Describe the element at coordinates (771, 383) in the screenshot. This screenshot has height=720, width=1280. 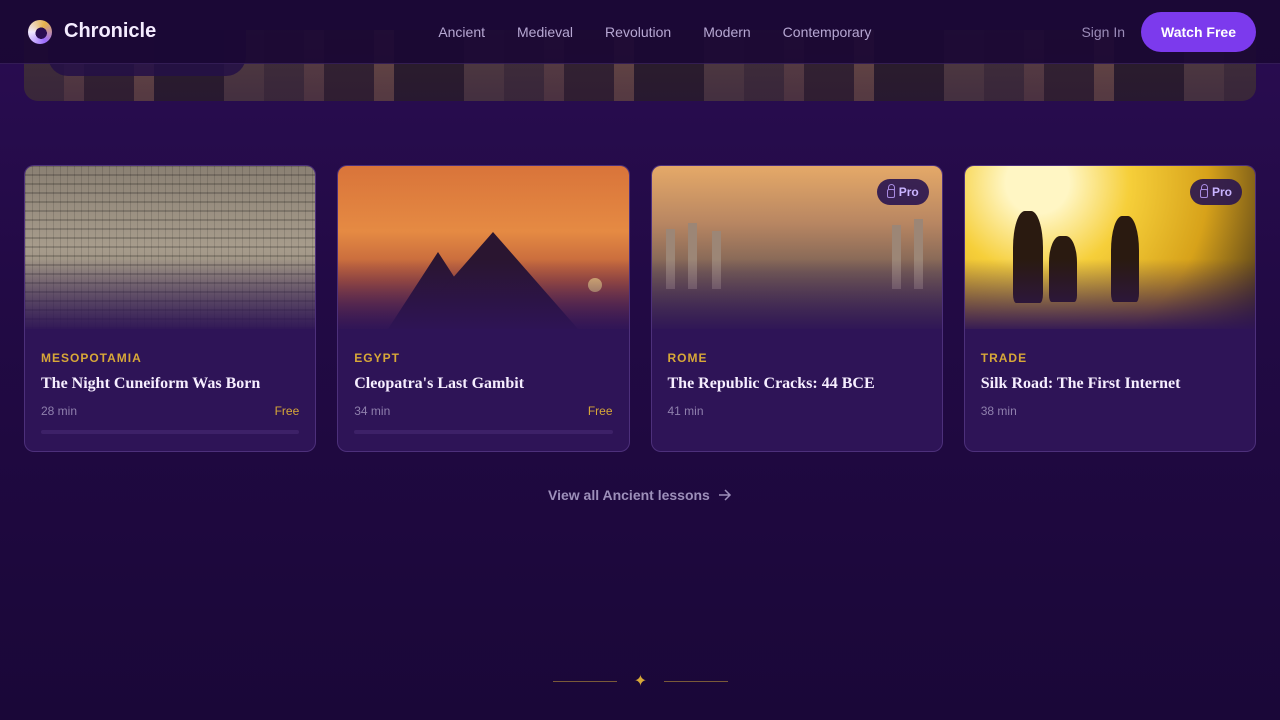
I see `lesson-title: The Republic Cracks: 44 BCE` at that location.